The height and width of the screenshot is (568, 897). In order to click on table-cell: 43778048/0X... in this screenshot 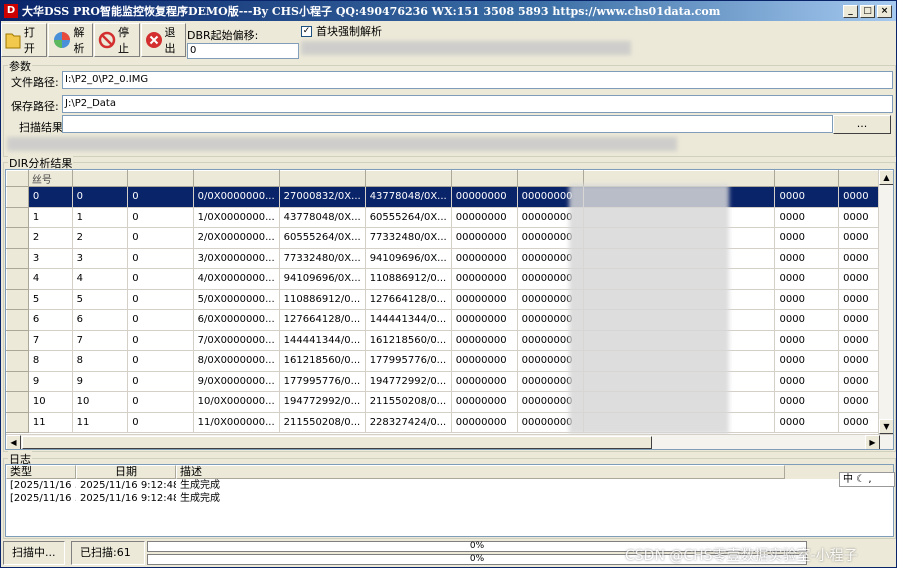, I will do `click(322, 217)`.